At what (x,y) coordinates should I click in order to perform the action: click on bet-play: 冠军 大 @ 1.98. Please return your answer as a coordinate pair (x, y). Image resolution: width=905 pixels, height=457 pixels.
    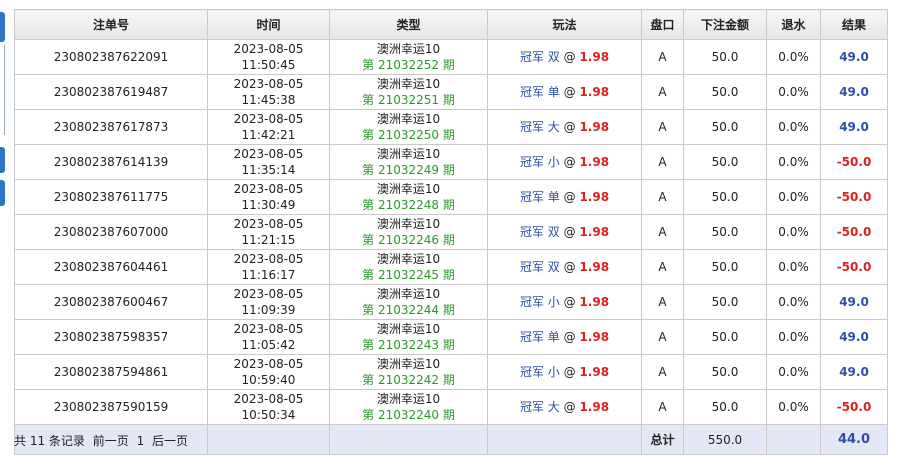
    Looking at the image, I should click on (564, 127).